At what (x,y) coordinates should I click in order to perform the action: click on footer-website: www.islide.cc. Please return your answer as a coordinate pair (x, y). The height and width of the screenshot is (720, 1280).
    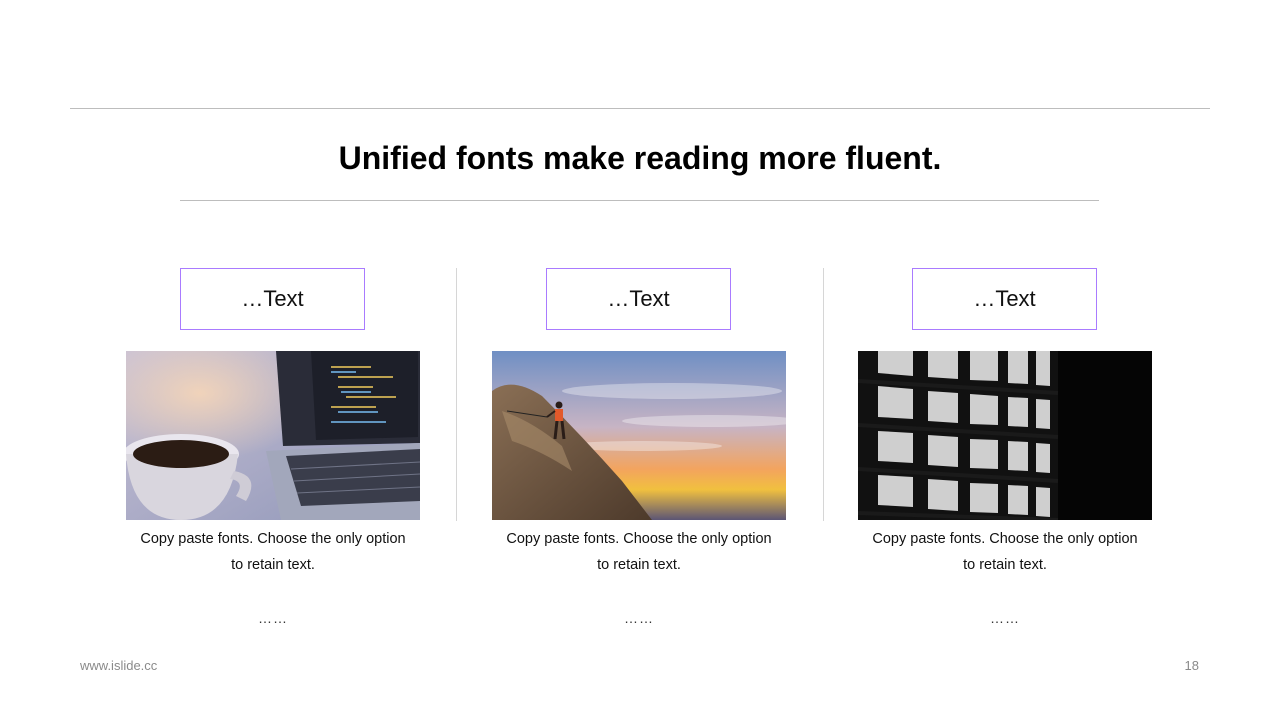
    Looking at the image, I should click on (119, 665).